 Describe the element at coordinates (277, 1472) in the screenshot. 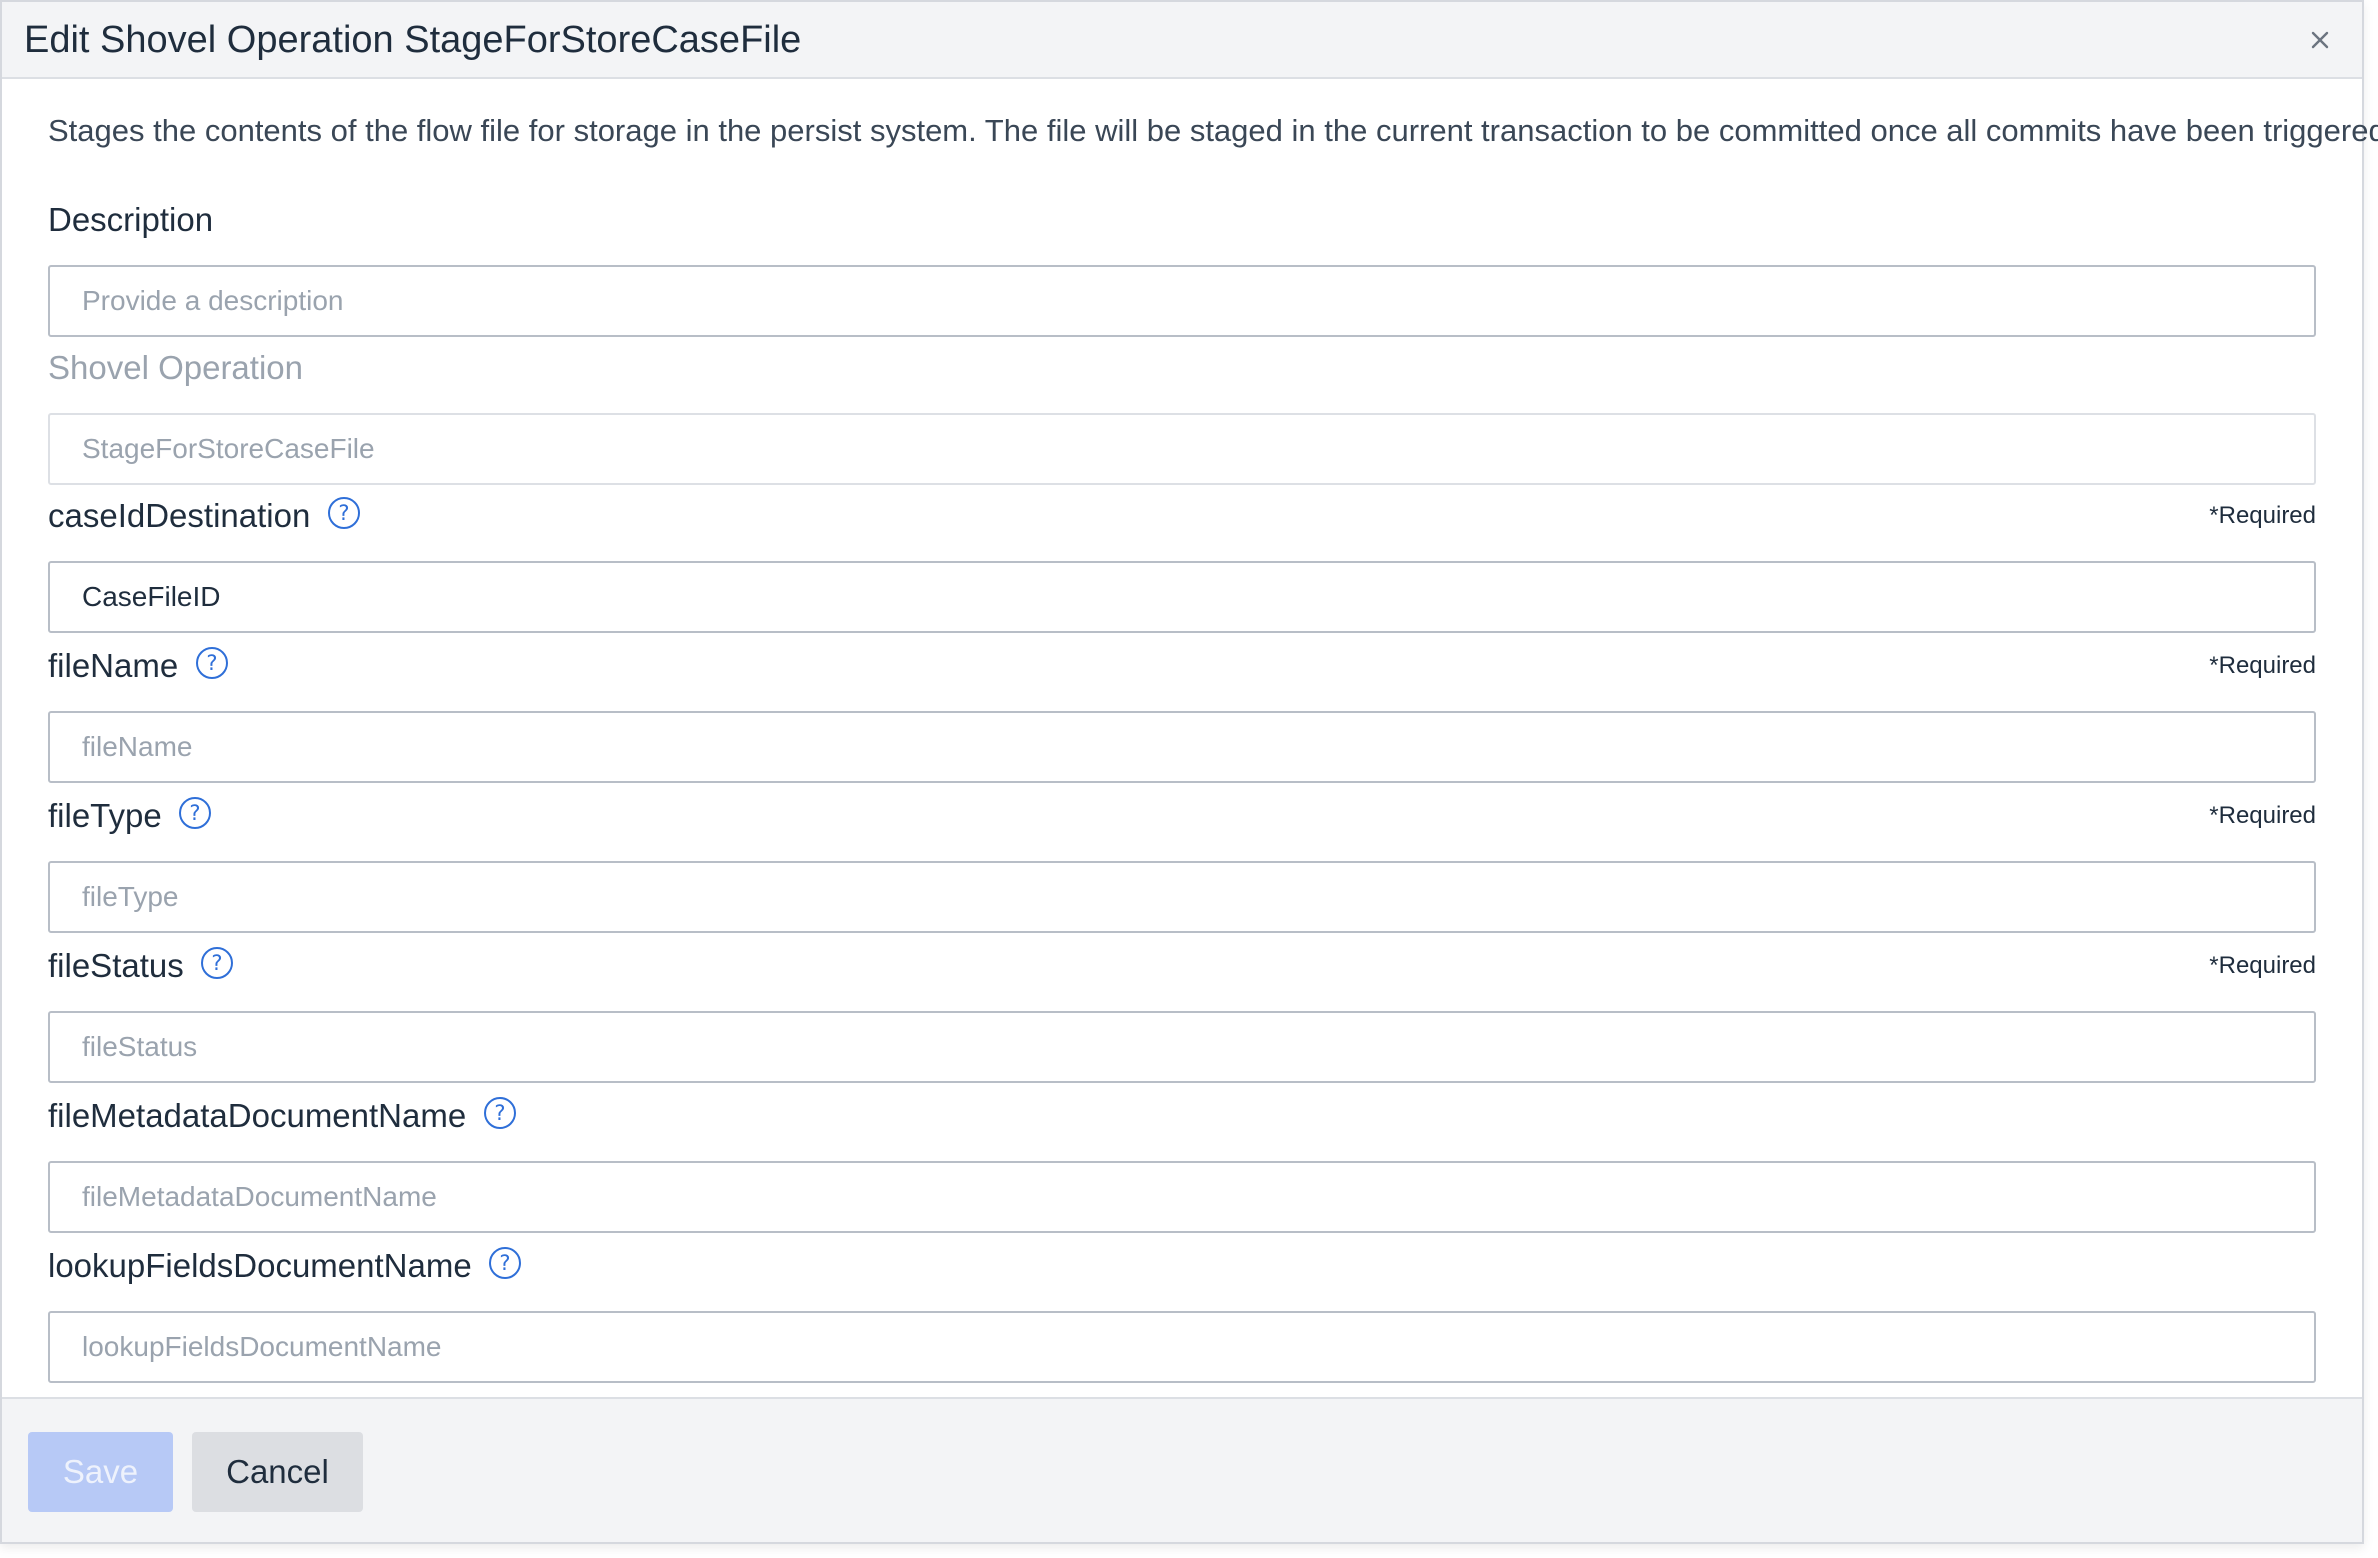

I see `cancel-button: Cancel` at that location.